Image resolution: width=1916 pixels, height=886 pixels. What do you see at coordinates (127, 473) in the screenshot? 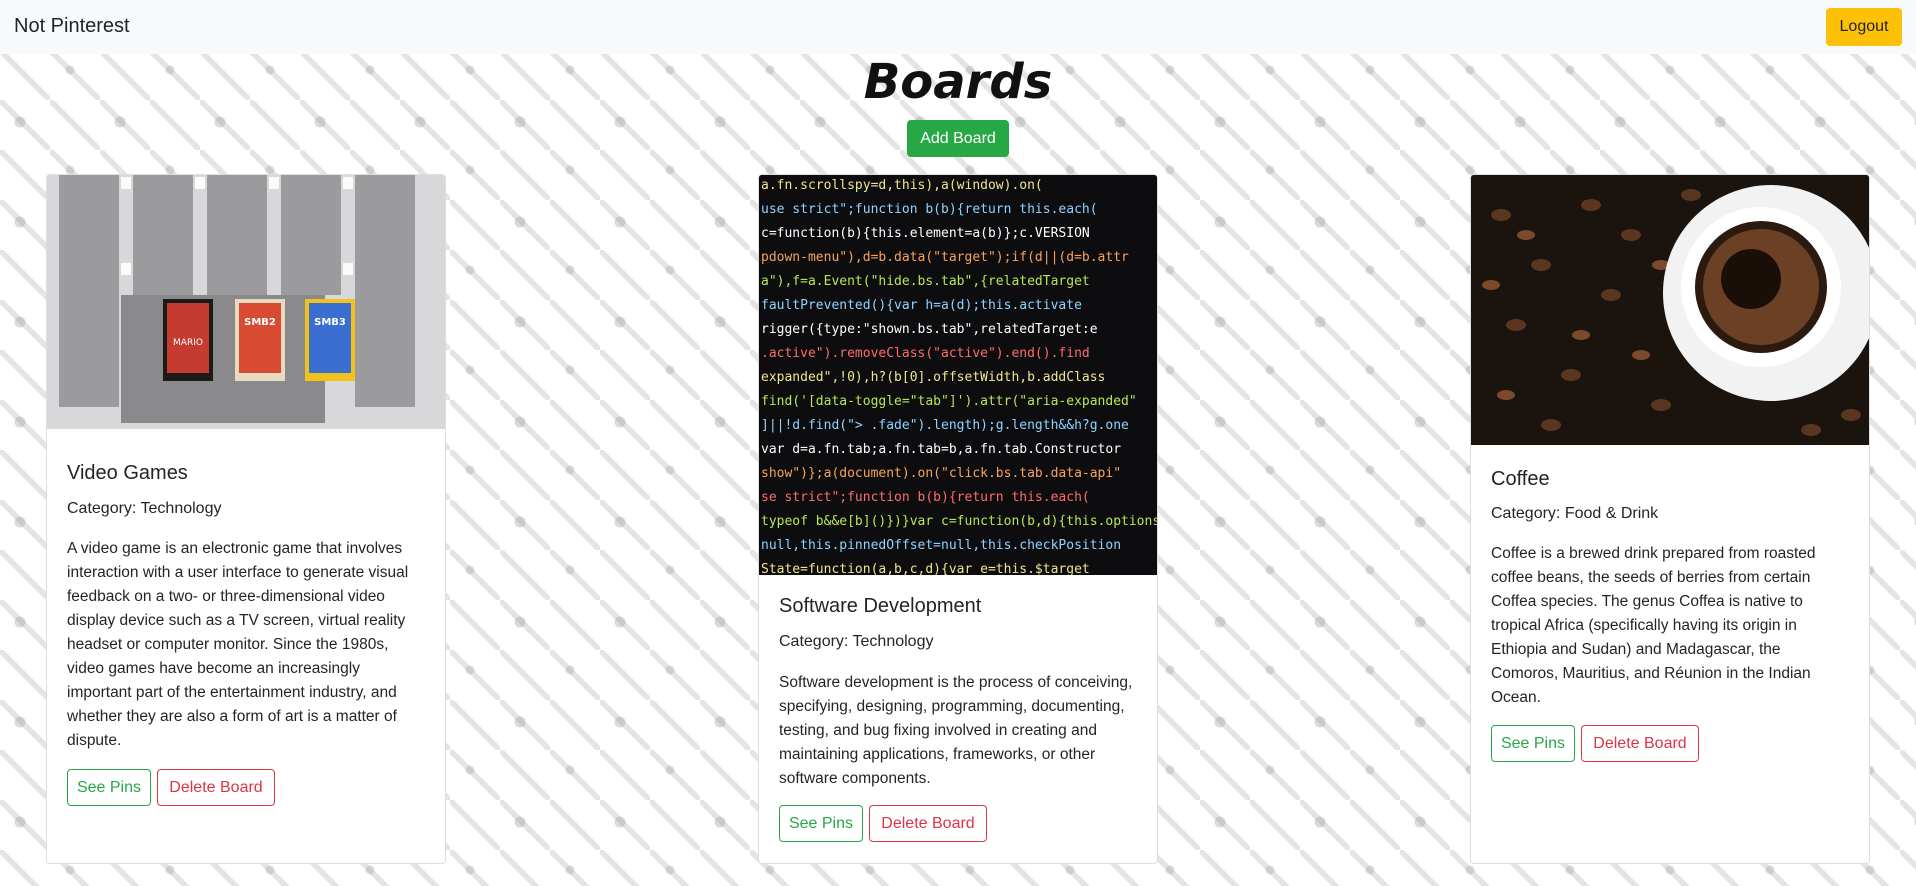
I see `board-title: Video Games` at bounding box center [127, 473].